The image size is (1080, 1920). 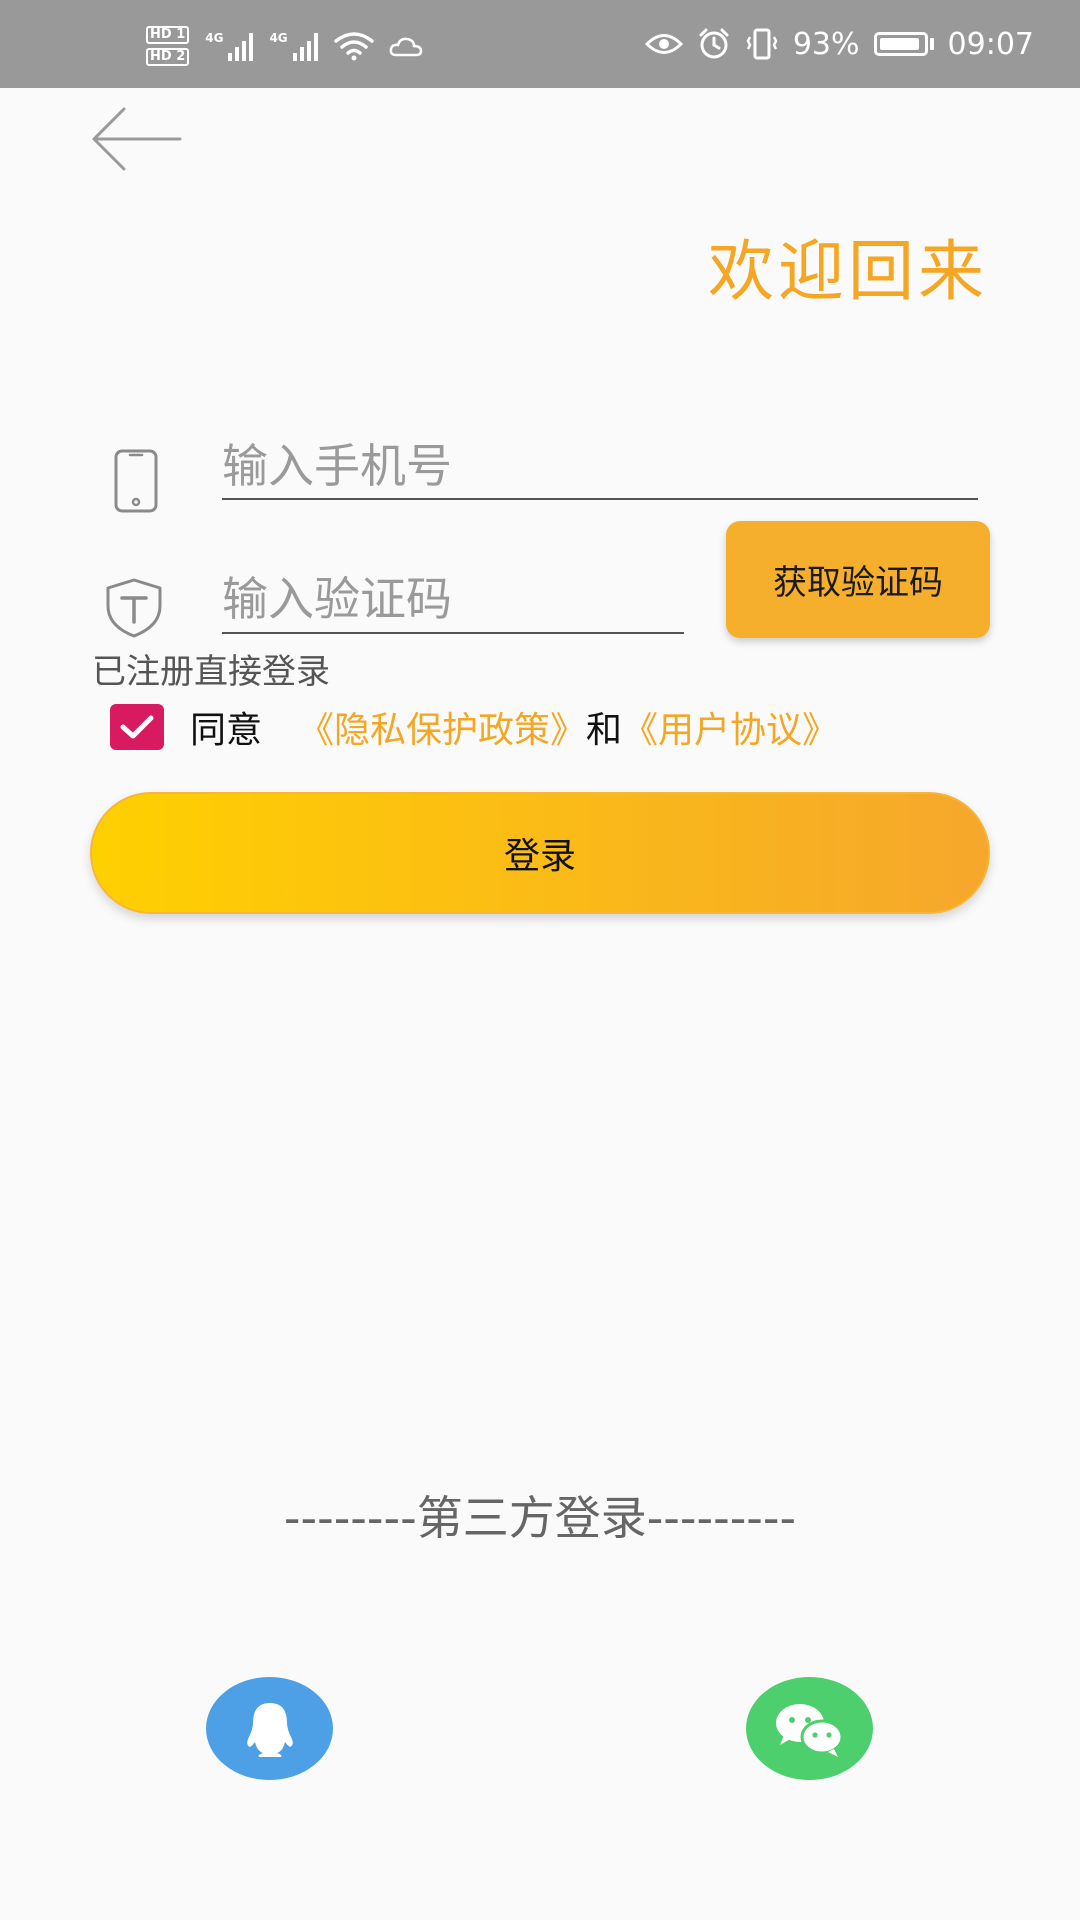 I want to click on user-agreement-link: 《用户协议》, so click(x=730, y=727).